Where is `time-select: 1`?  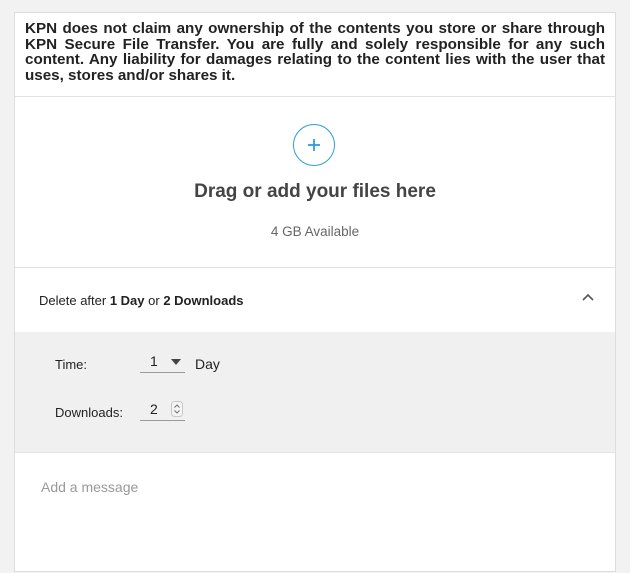 time-select: 1 is located at coordinates (162, 363).